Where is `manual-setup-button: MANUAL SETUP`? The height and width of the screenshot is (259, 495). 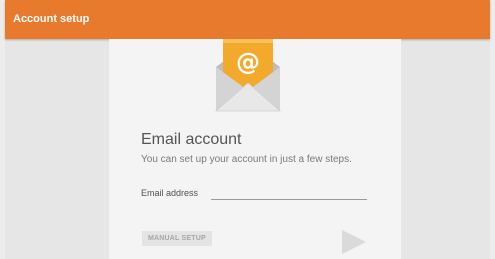
manual-setup-button: MANUAL SETUP is located at coordinates (177, 238).